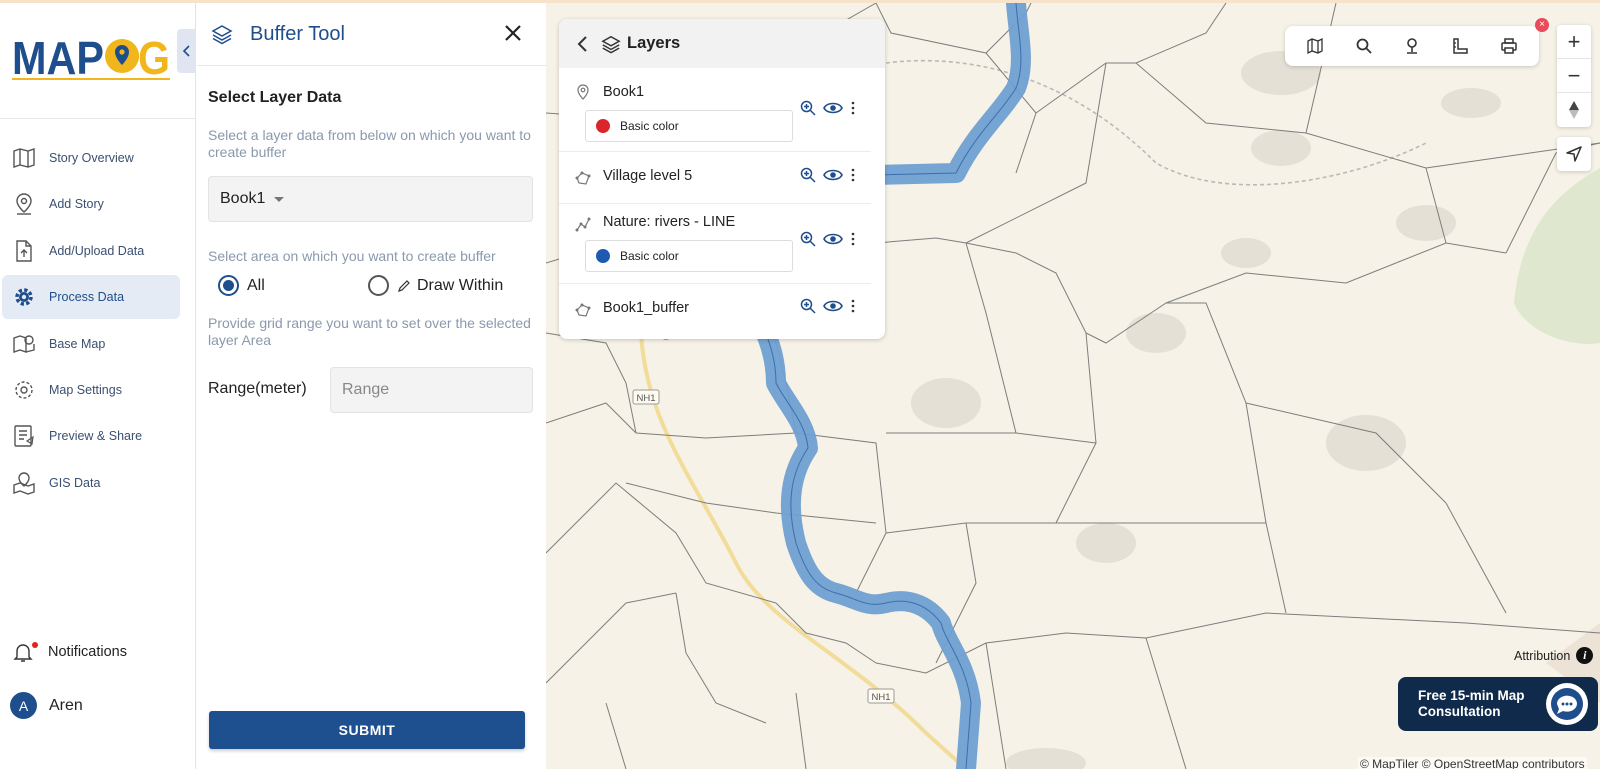 Image resolution: width=1600 pixels, height=769 pixels. What do you see at coordinates (800, 1) in the screenshot?
I see `top-accent-line` at bounding box center [800, 1].